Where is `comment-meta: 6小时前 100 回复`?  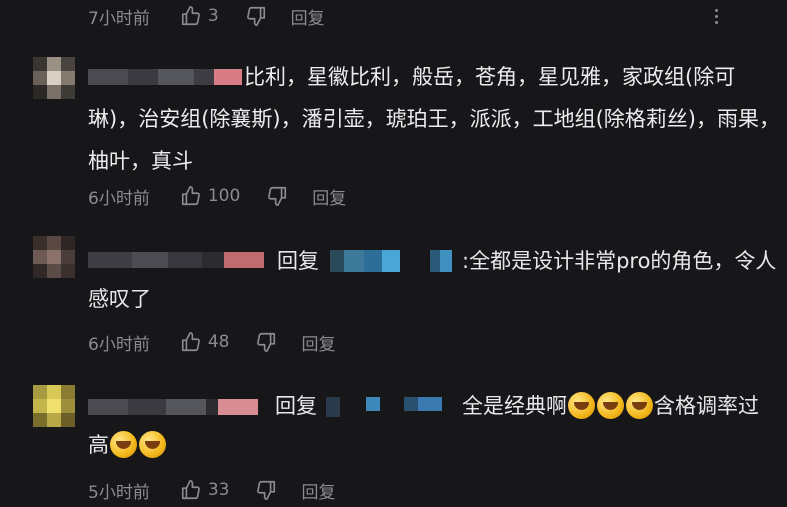
comment-meta: 6小时前 100 回复 is located at coordinates (217, 196).